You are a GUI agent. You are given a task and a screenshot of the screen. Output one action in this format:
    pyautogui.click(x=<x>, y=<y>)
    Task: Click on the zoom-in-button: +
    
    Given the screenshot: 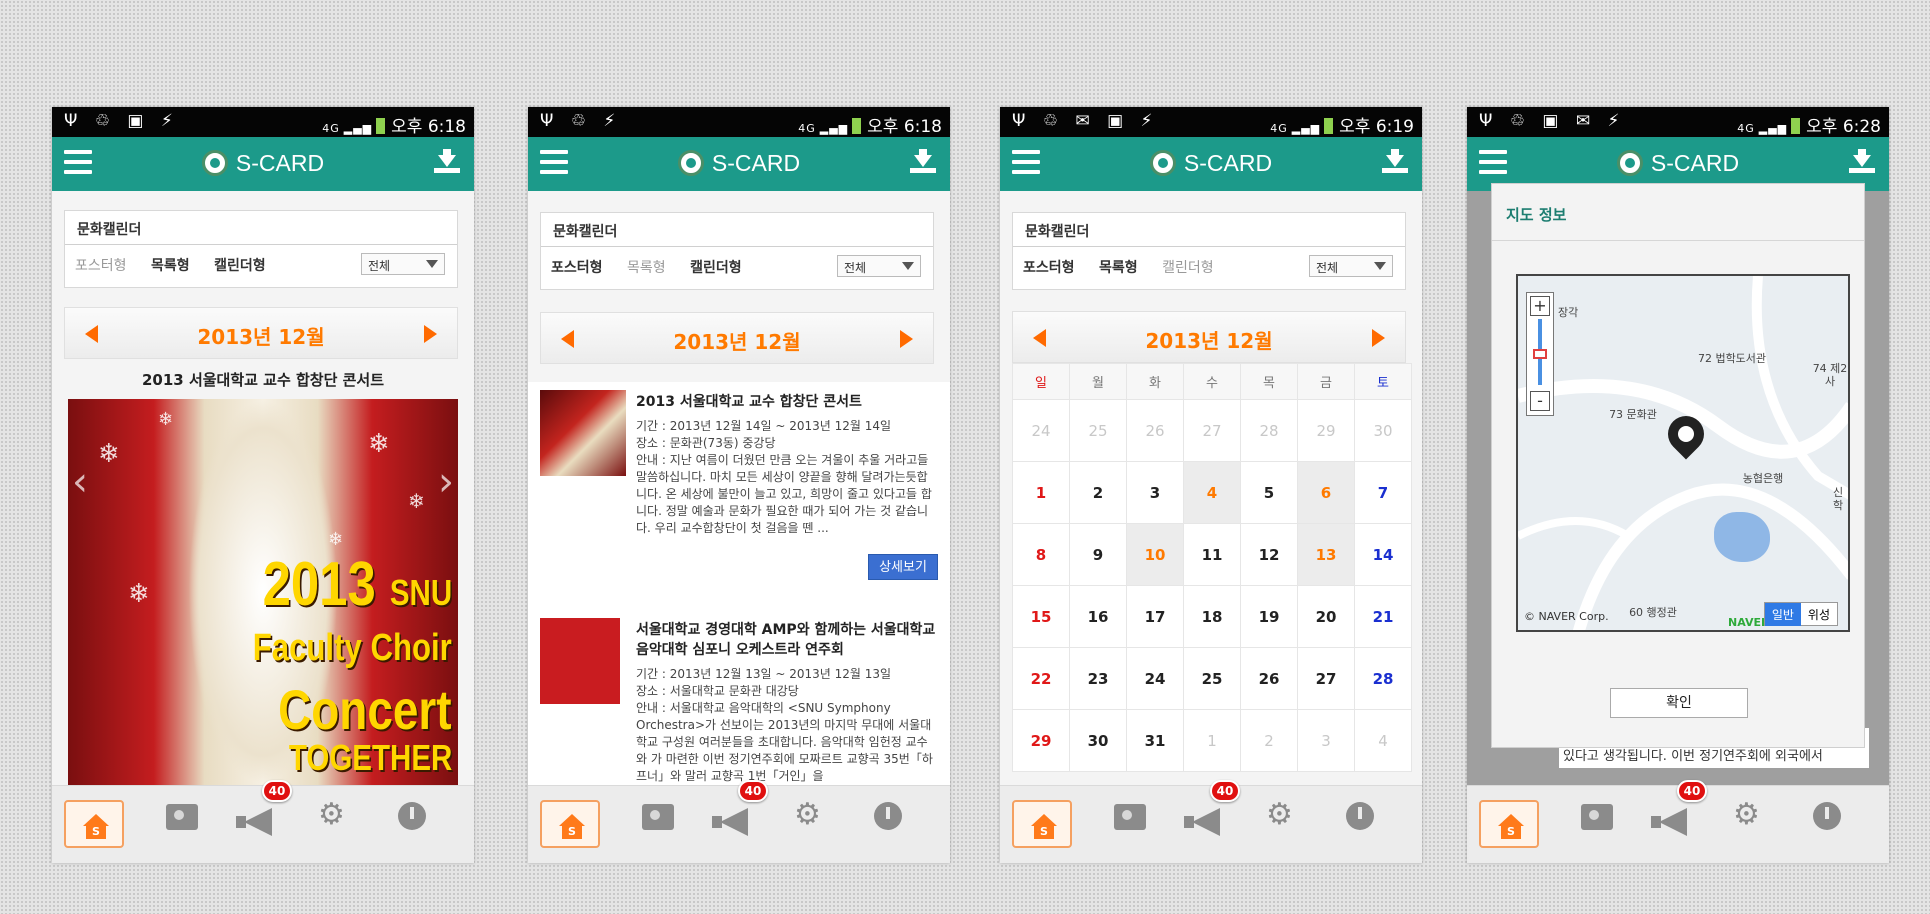 What is the action you would take?
    pyautogui.click(x=1540, y=306)
    